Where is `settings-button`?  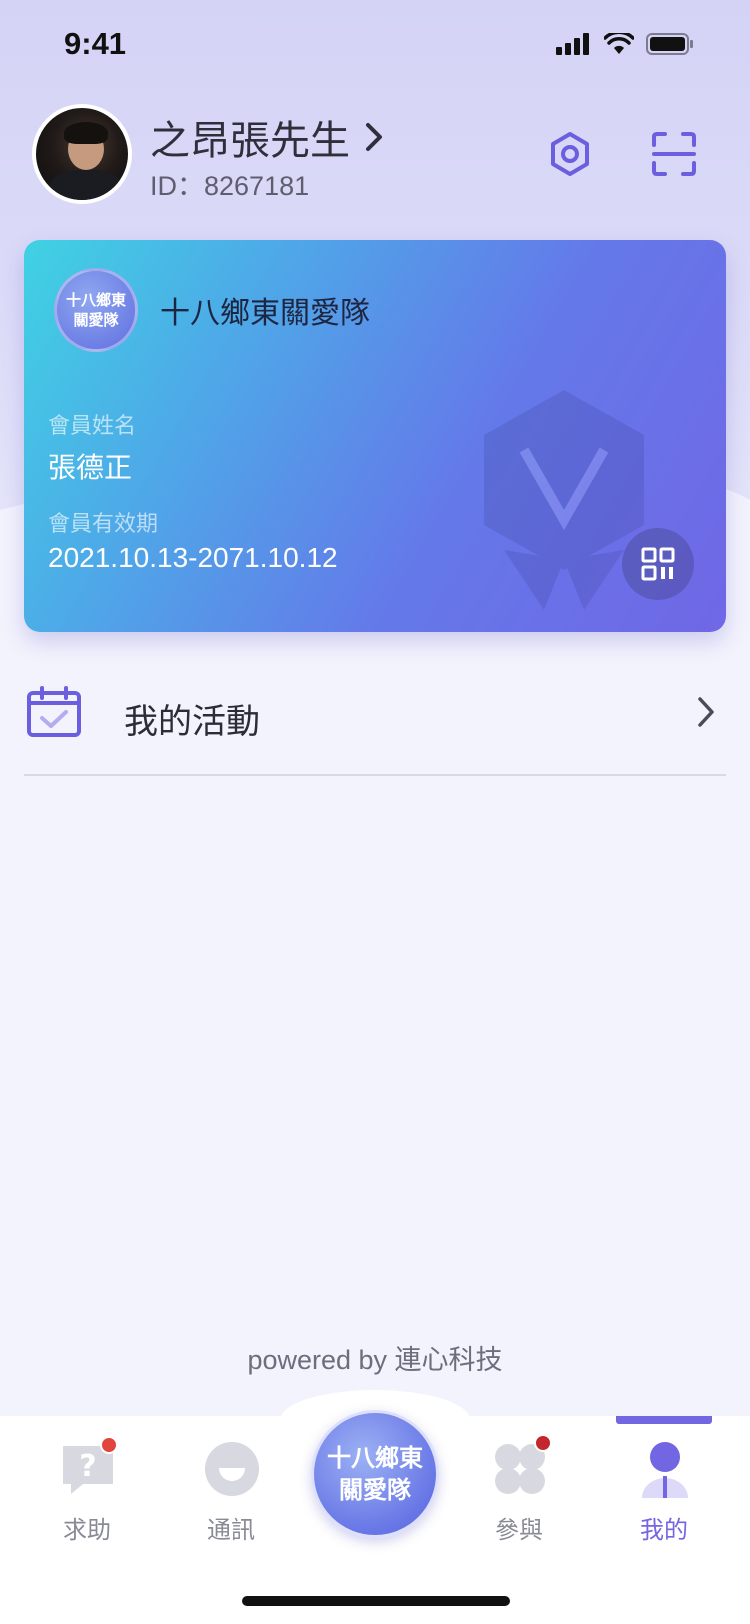
settings-button is located at coordinates (570, 154).